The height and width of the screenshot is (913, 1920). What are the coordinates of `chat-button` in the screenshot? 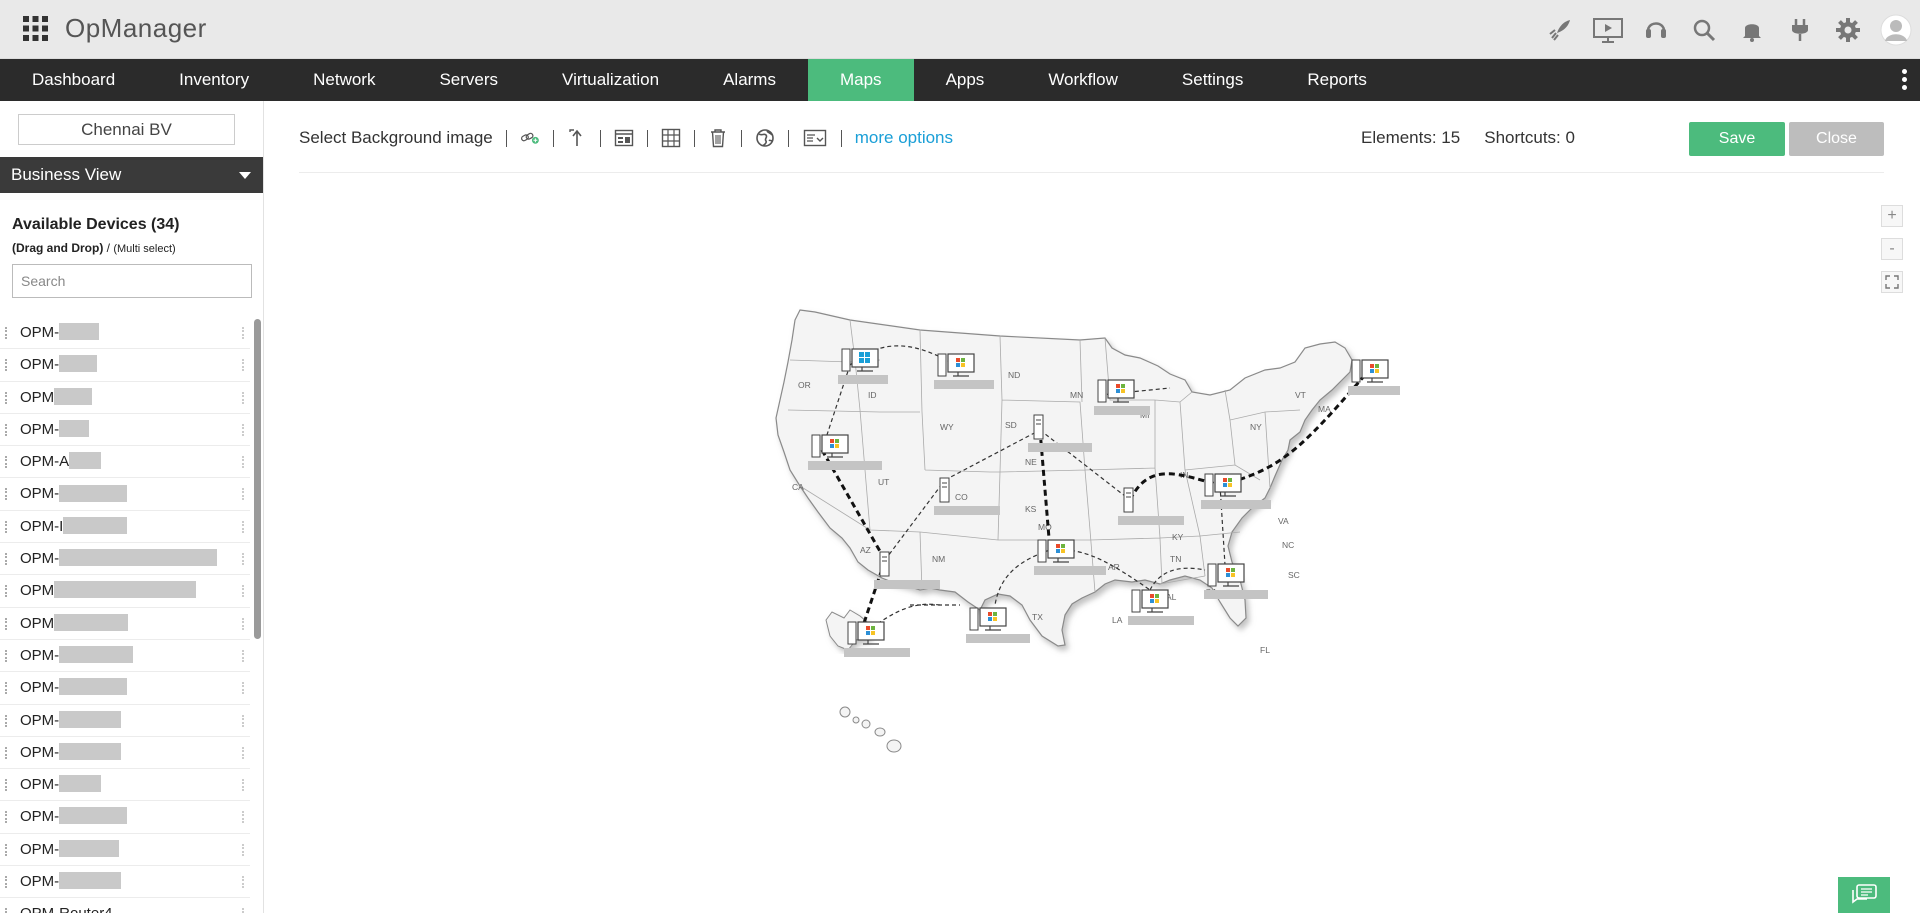 It's located at (1864, 895).